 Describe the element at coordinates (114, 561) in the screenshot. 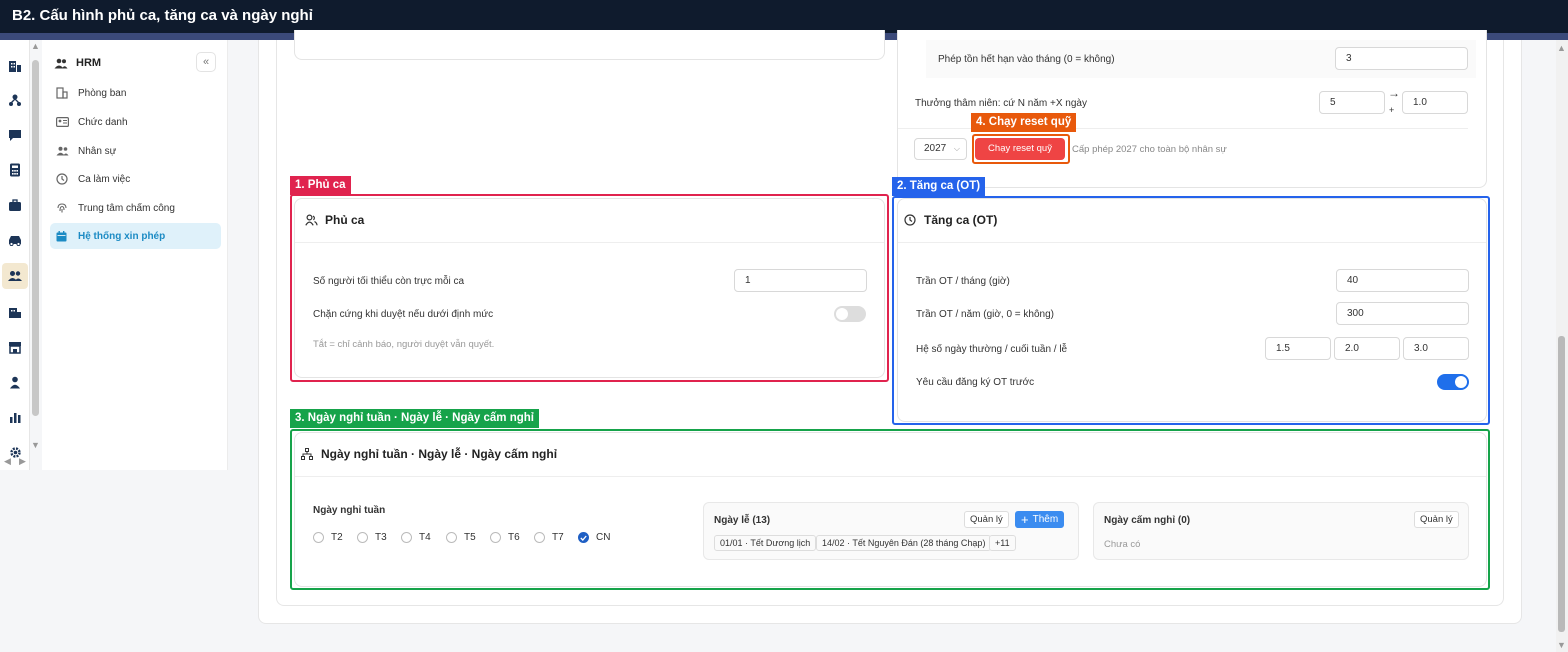

I see `sidebar-footer-area` at that location.